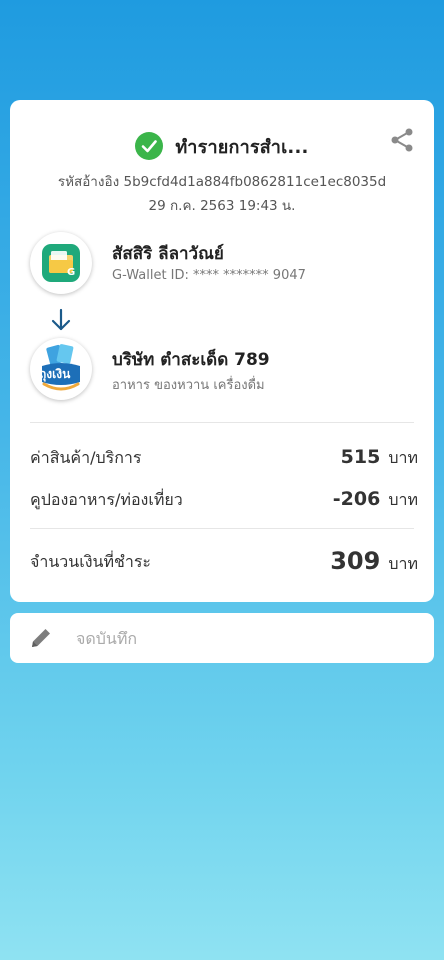 The height and width of the screenshot is (960, 444). Describe the element at coordinates (106, 499) in the screenshot. I see `summary-label: คูปองอาหาร/ท่องเที่ยว` at that location.